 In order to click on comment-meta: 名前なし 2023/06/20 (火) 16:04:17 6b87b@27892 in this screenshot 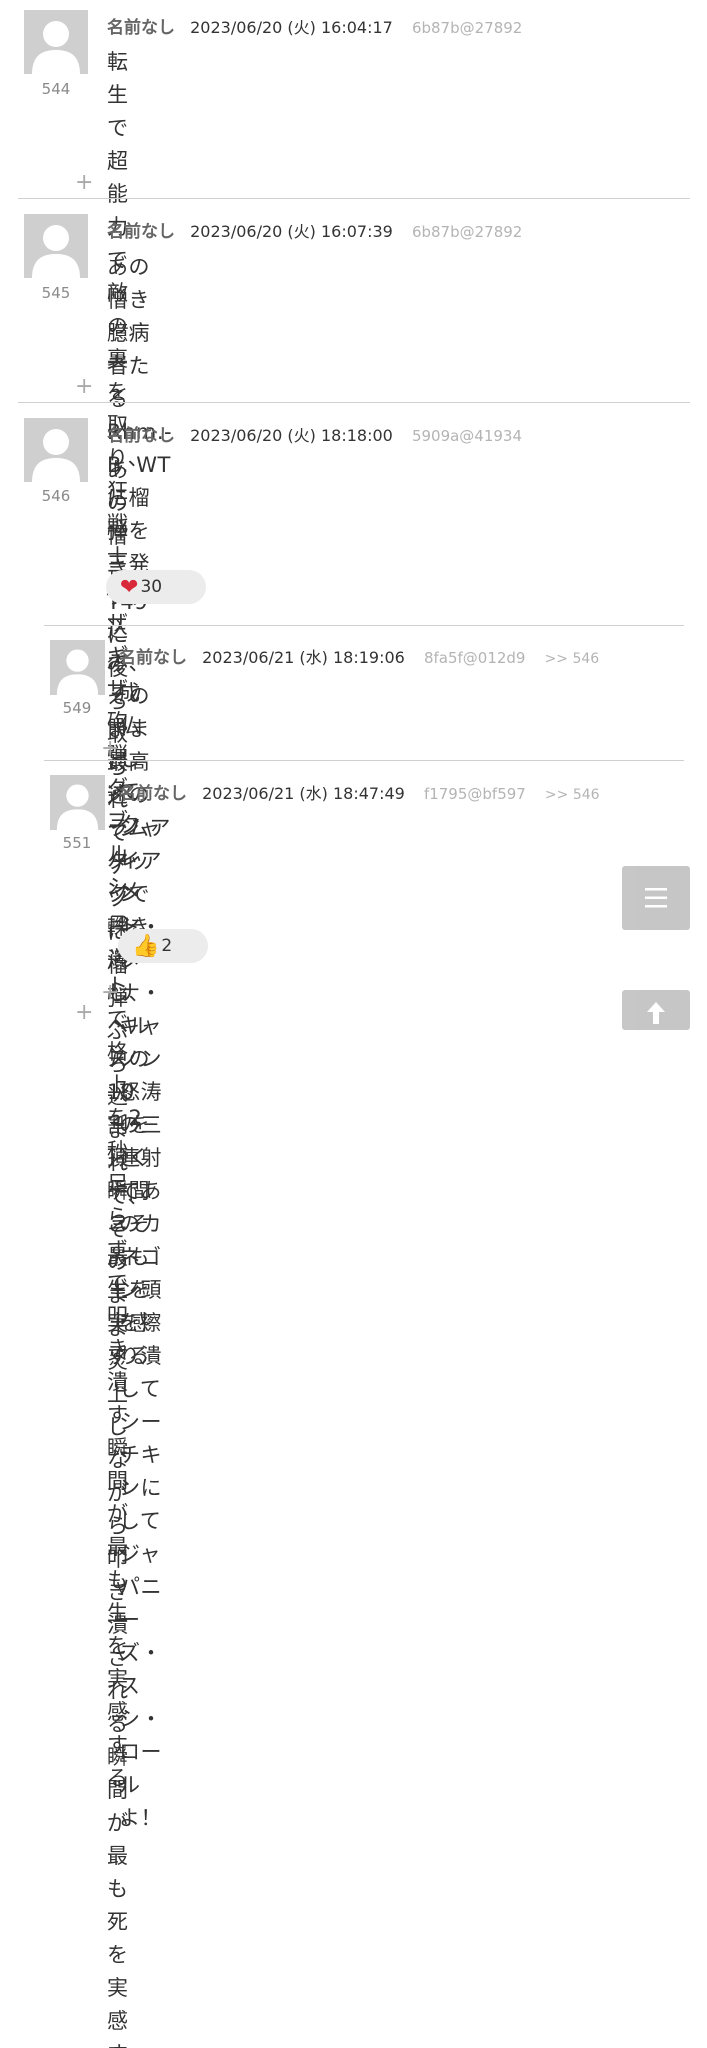, I will do `click(321, 25)`.